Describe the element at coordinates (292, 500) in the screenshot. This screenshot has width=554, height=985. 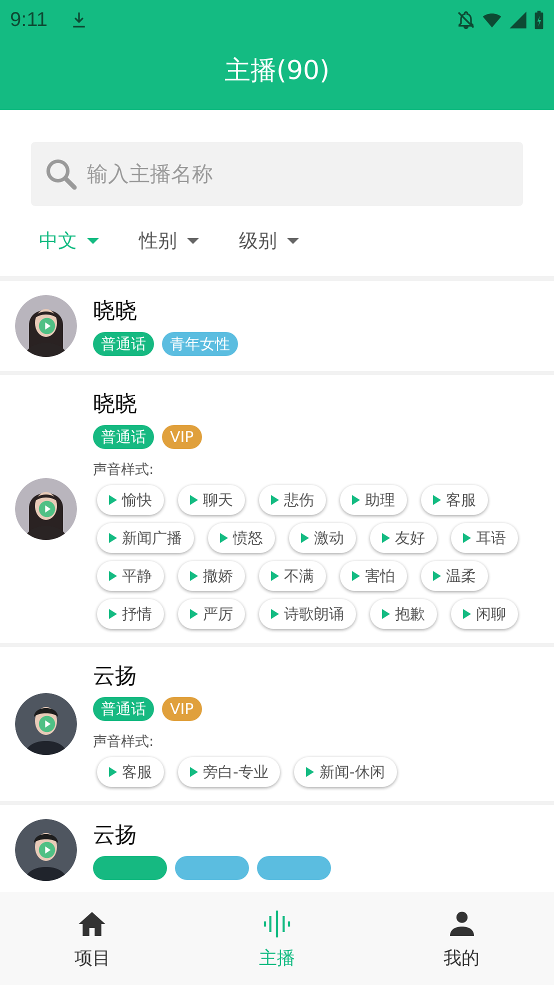
I see `voice-style-button: 悲伤` at that location.